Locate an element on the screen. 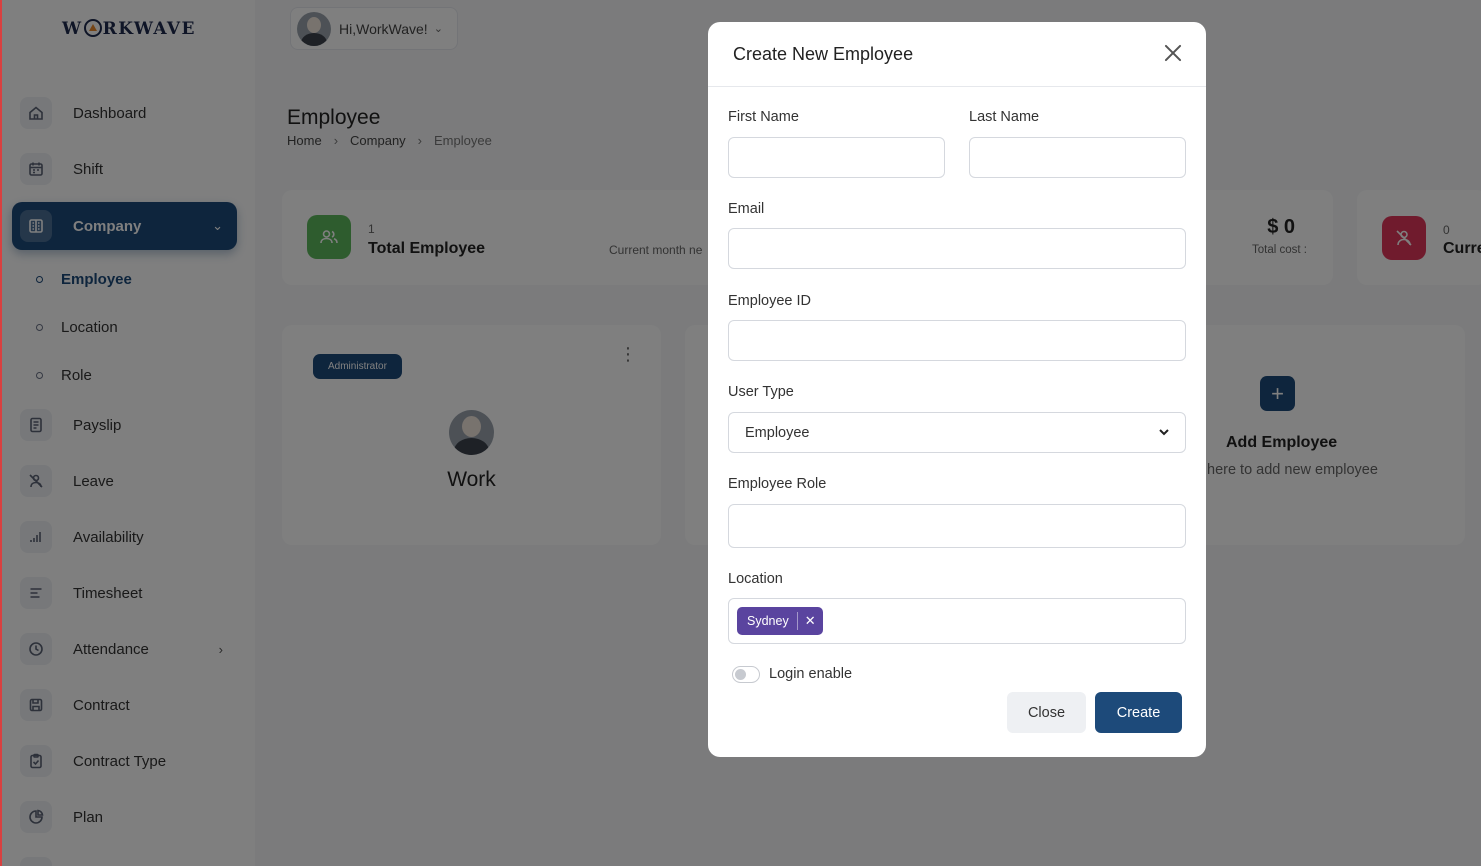 The width and height of the screenshot is (1481, 866). location-tag-label: Sydney is located at coordinates (768, 621).